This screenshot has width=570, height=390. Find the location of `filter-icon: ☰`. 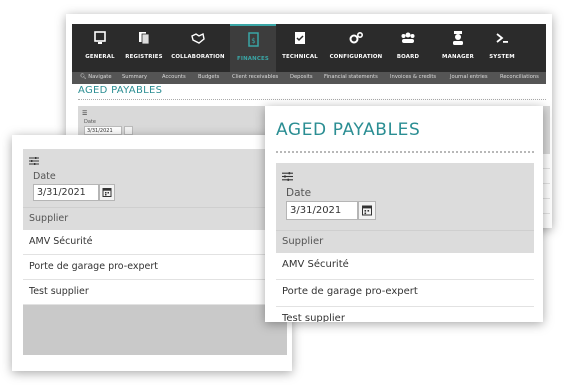

filter-icon: ☰ is located at coordinates (84, 113).